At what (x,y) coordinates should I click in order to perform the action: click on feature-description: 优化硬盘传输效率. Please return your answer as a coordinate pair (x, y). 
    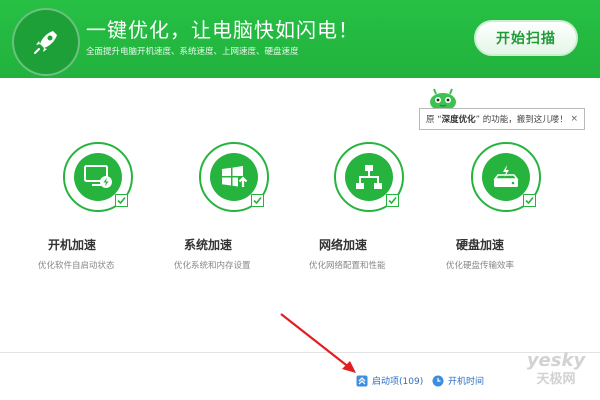
    Looking at the image, I should click on (480, 266).